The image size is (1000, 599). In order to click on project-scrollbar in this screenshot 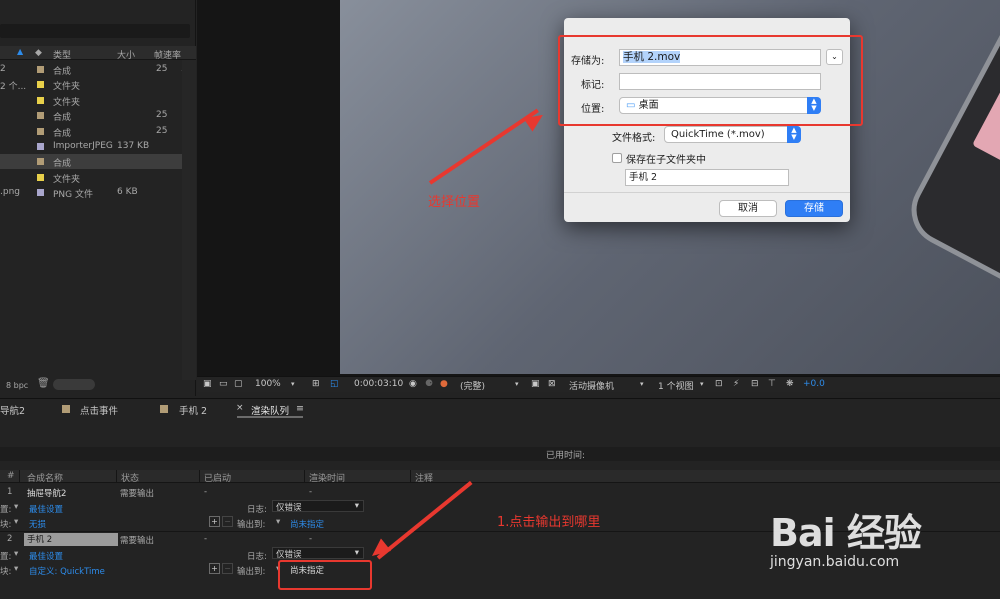, I will do `click(189, 220)`.